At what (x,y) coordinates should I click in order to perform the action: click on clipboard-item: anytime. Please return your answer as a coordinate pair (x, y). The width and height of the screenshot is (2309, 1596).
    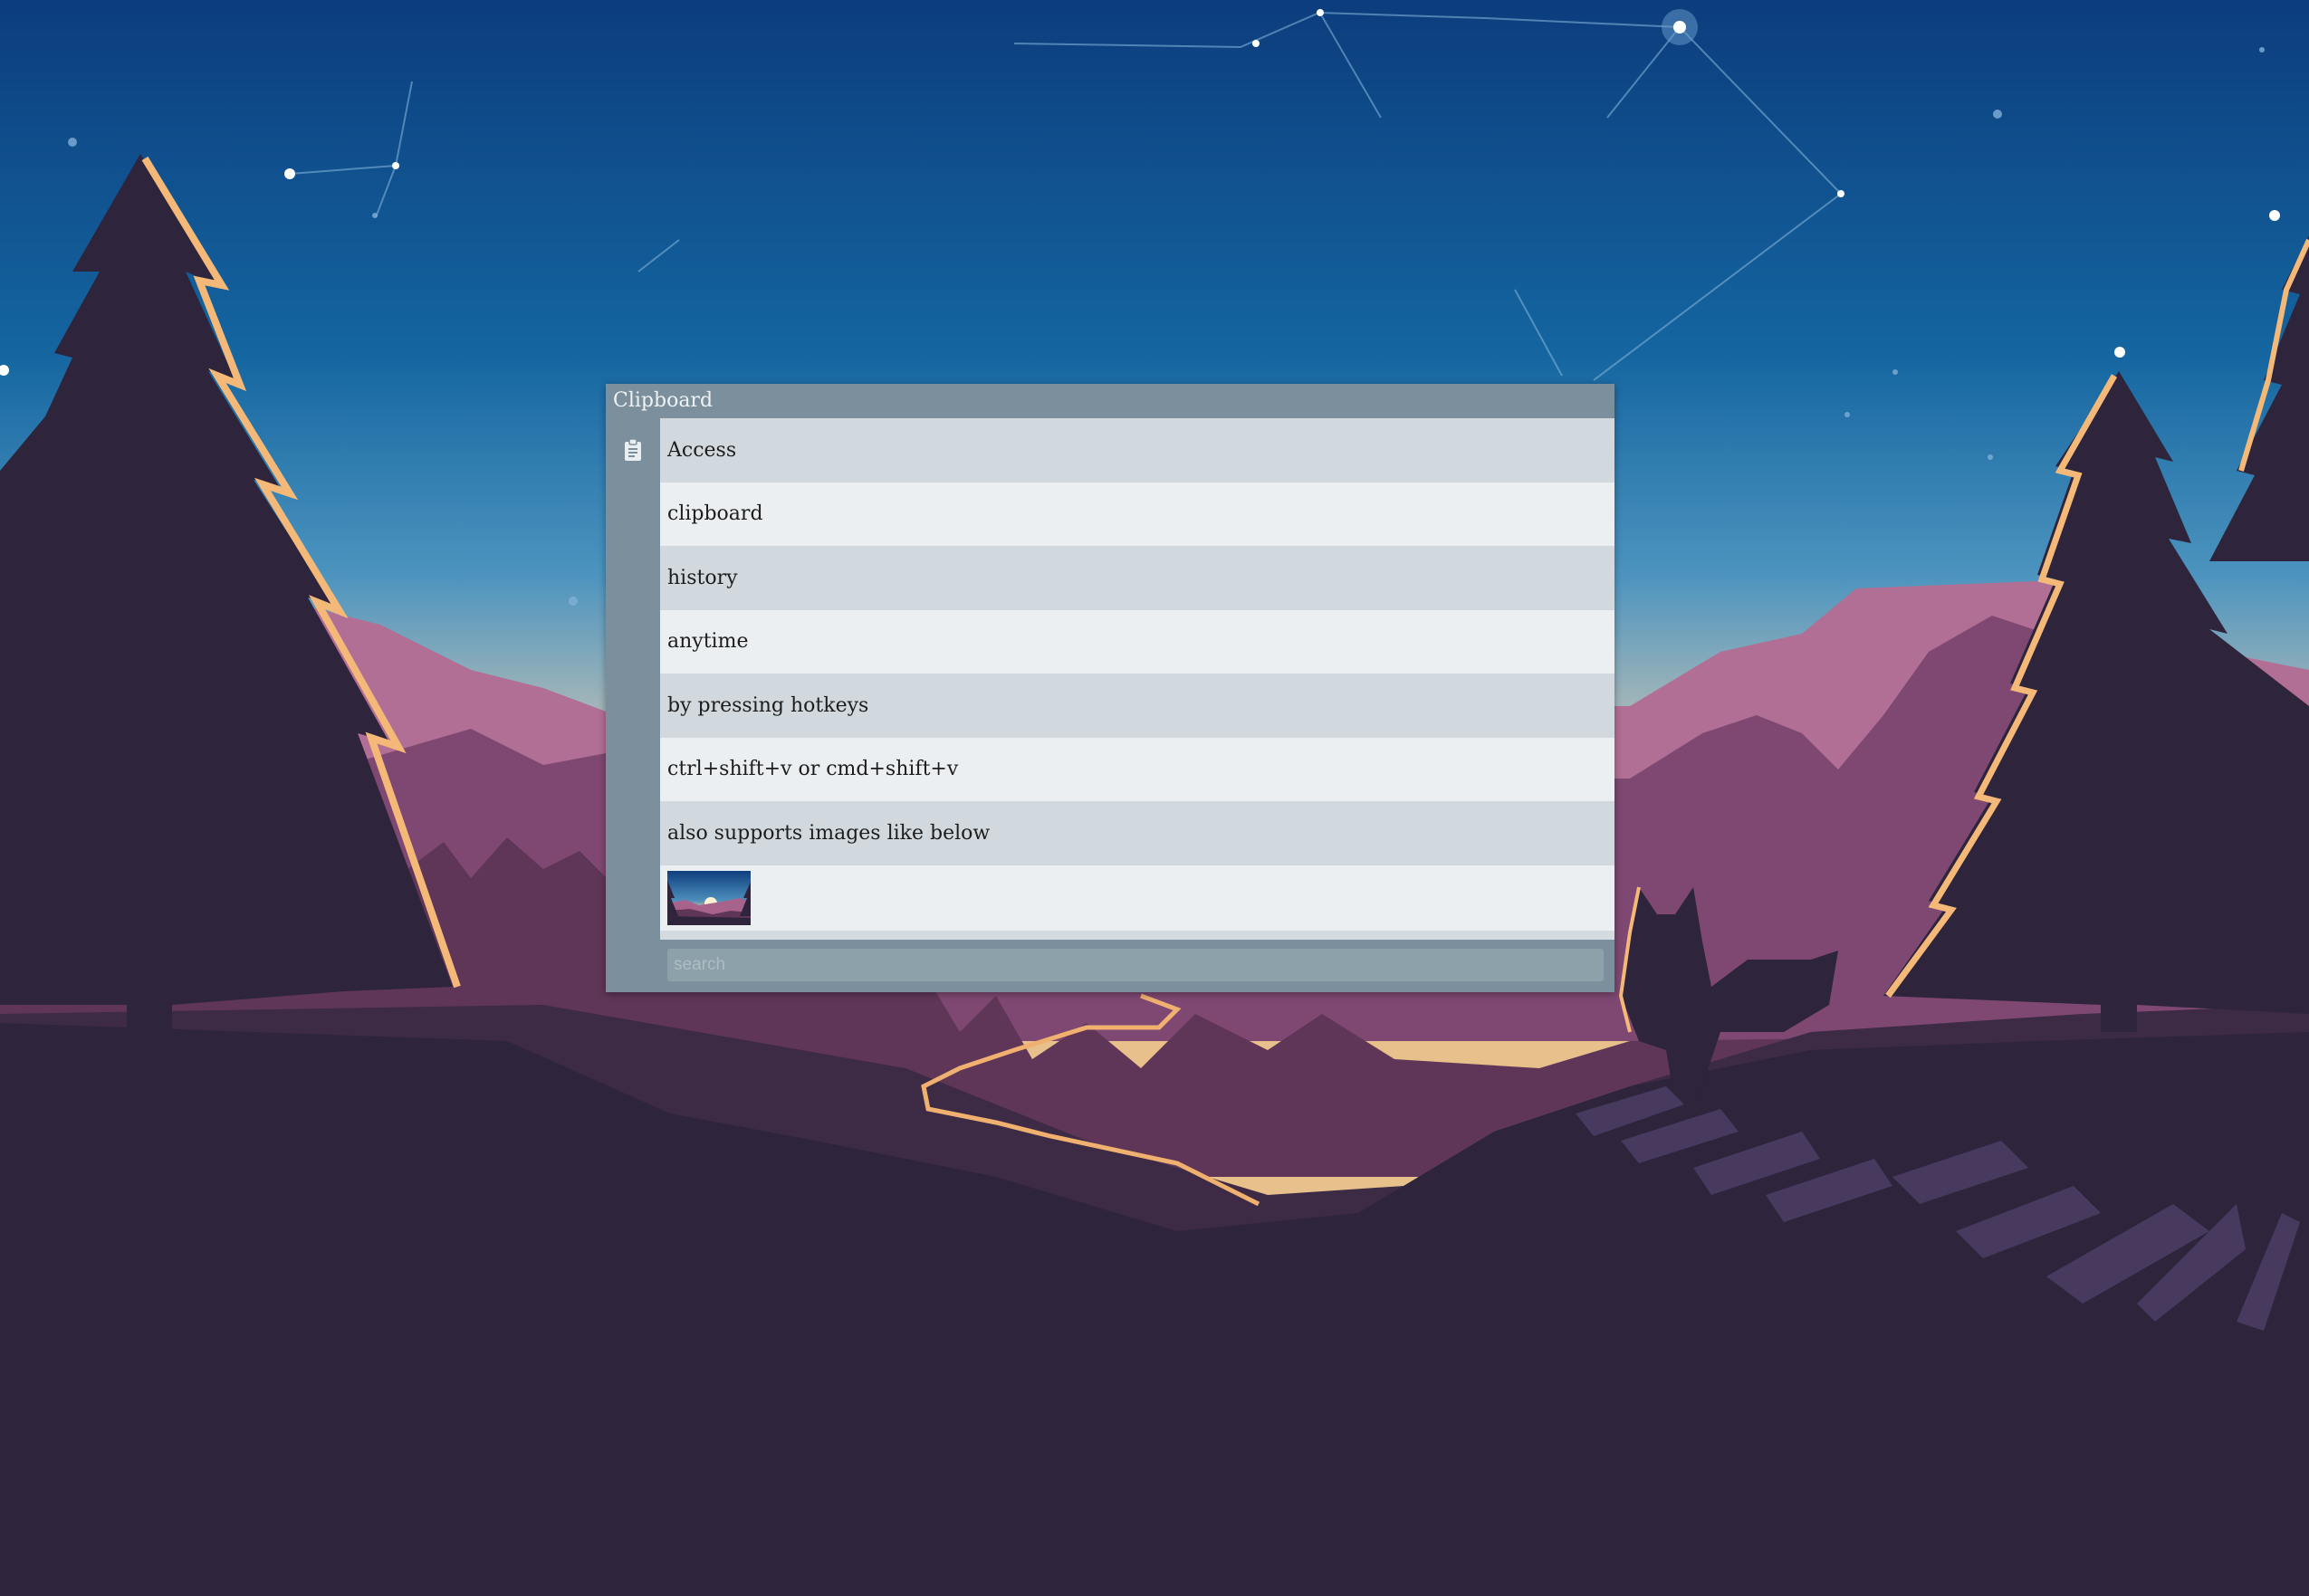
    Looking at the image, I should click on (1137, 641).